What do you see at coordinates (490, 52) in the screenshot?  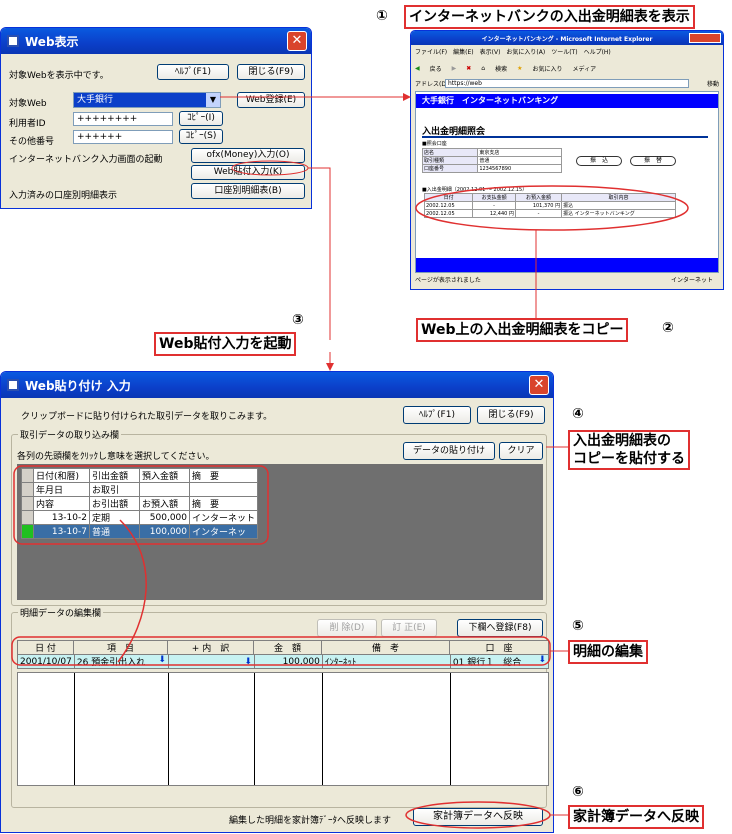 I see `menu-view: 表示(V)` at bounding box center [490, 52].